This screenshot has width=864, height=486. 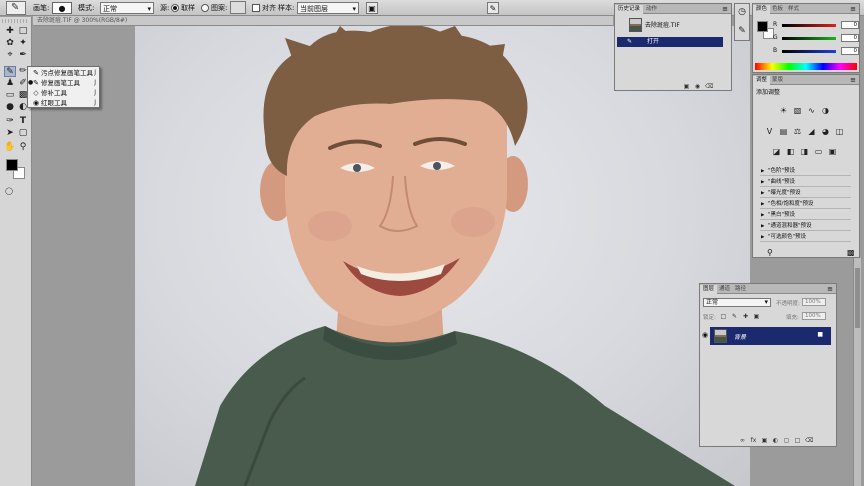 I want to click on preset-exposure: "曝光度"预设, so click(x=805, y=193).